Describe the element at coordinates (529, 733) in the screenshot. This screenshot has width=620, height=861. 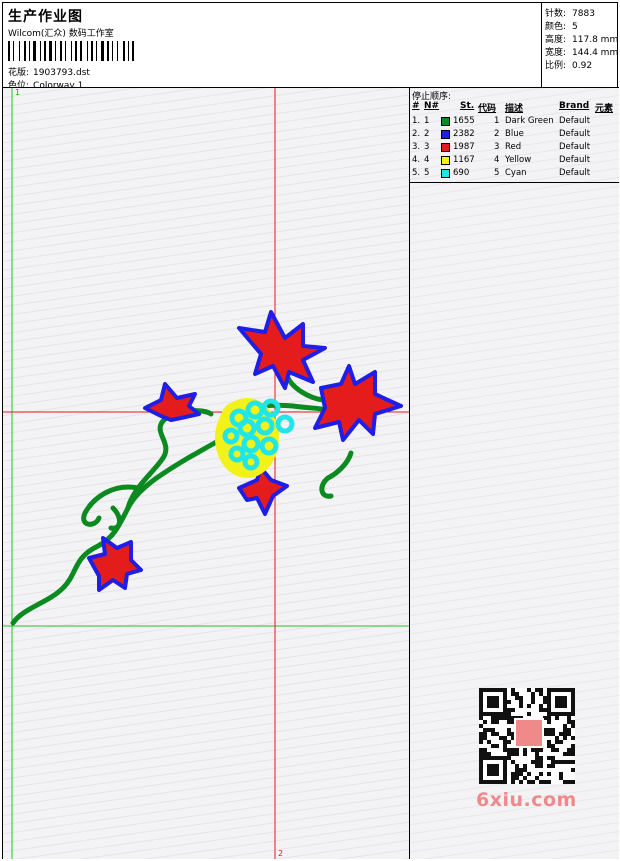
I see `seal-stamp-icon` at that location.